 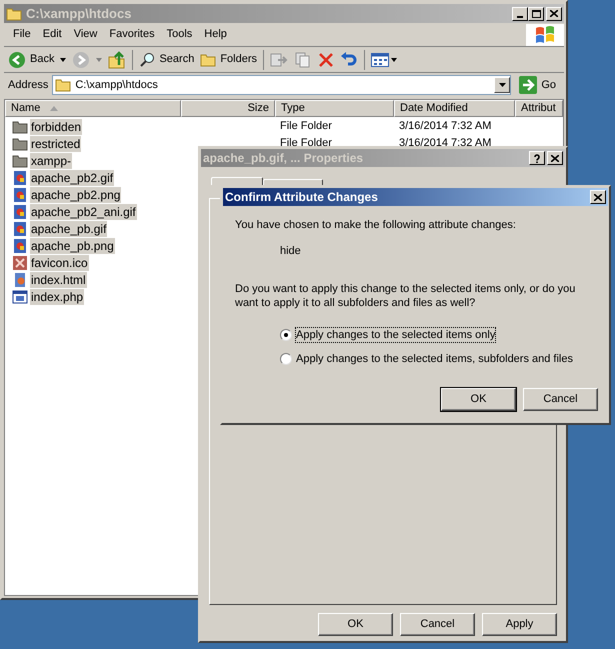 What do you see at coordinates (31, 59) in the screenshot?
I see `back-button: Back` at bounding box center [31, 59].